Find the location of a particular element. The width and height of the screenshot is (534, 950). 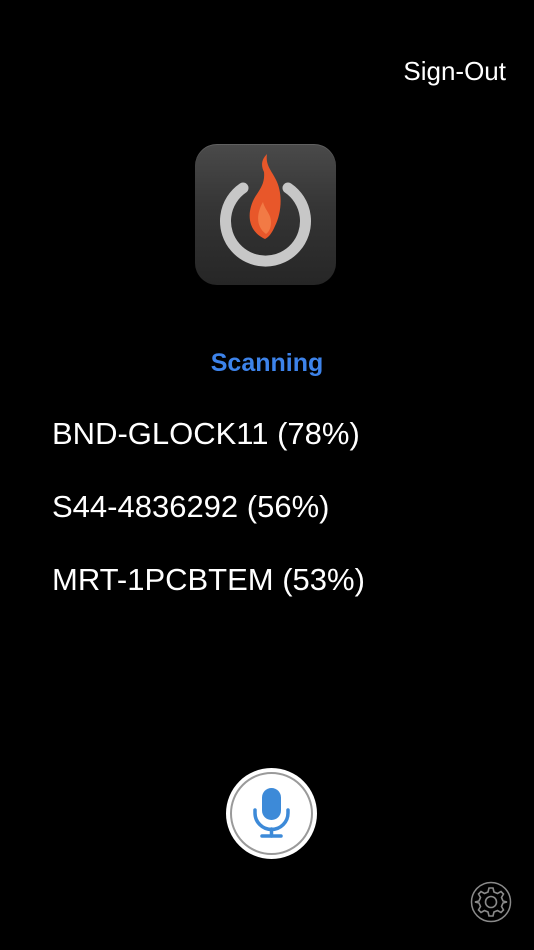

settings-button is located at coordinates (491, 902).